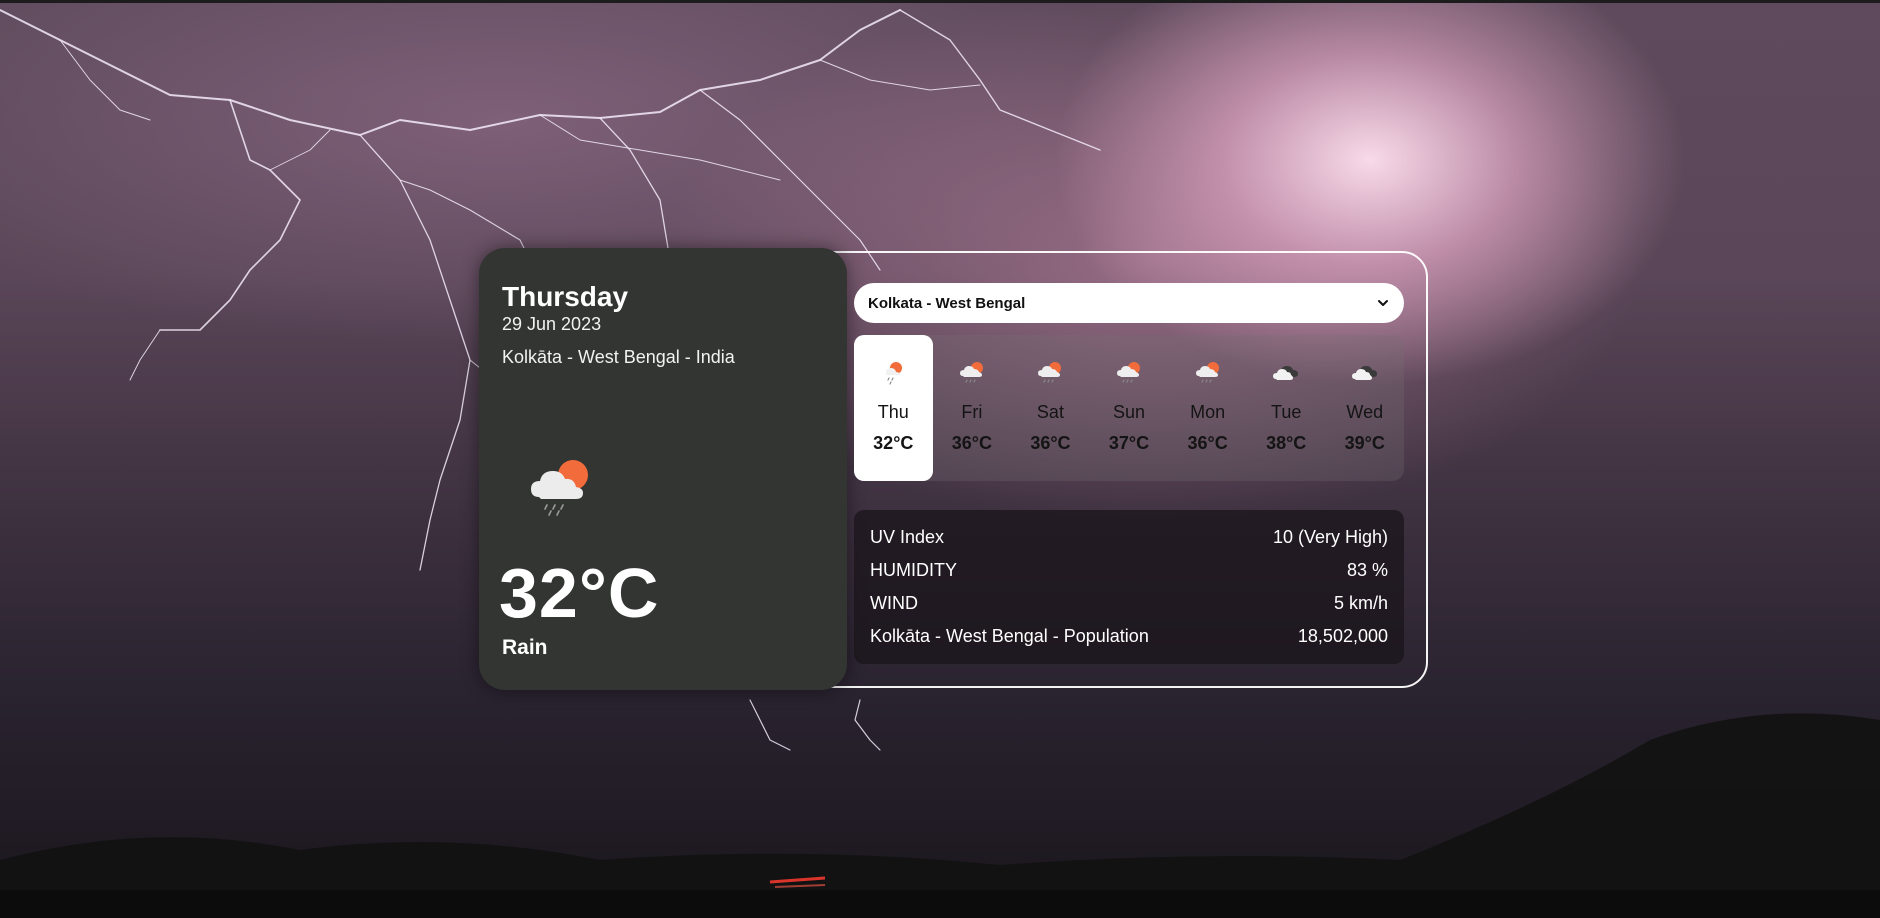 The height and width of the screenshot is (918, 1880). Describe the element at coordinates (1129, 443) in the screenshot. I see `forecast-day-temp: 37°C` at that location.